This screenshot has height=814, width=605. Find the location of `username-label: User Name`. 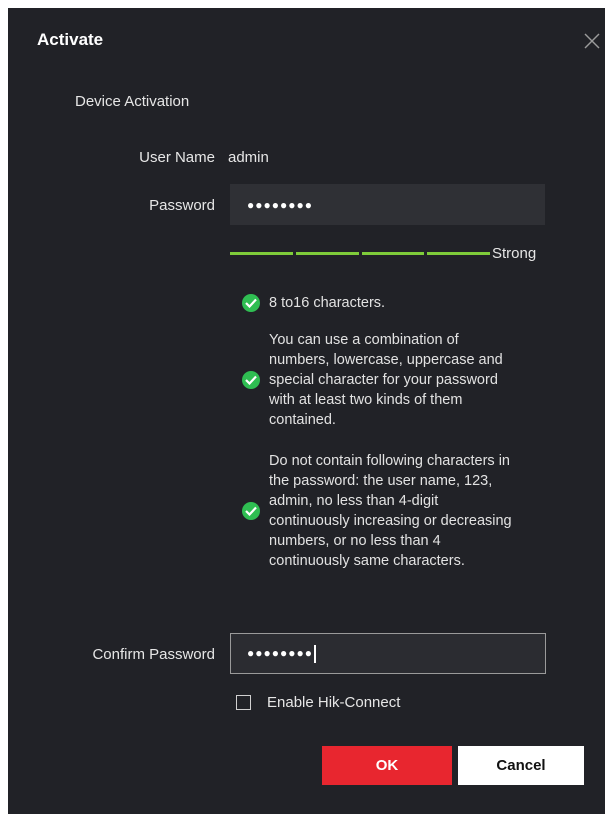

username-label: User Name is located at coordinates (177, 157).